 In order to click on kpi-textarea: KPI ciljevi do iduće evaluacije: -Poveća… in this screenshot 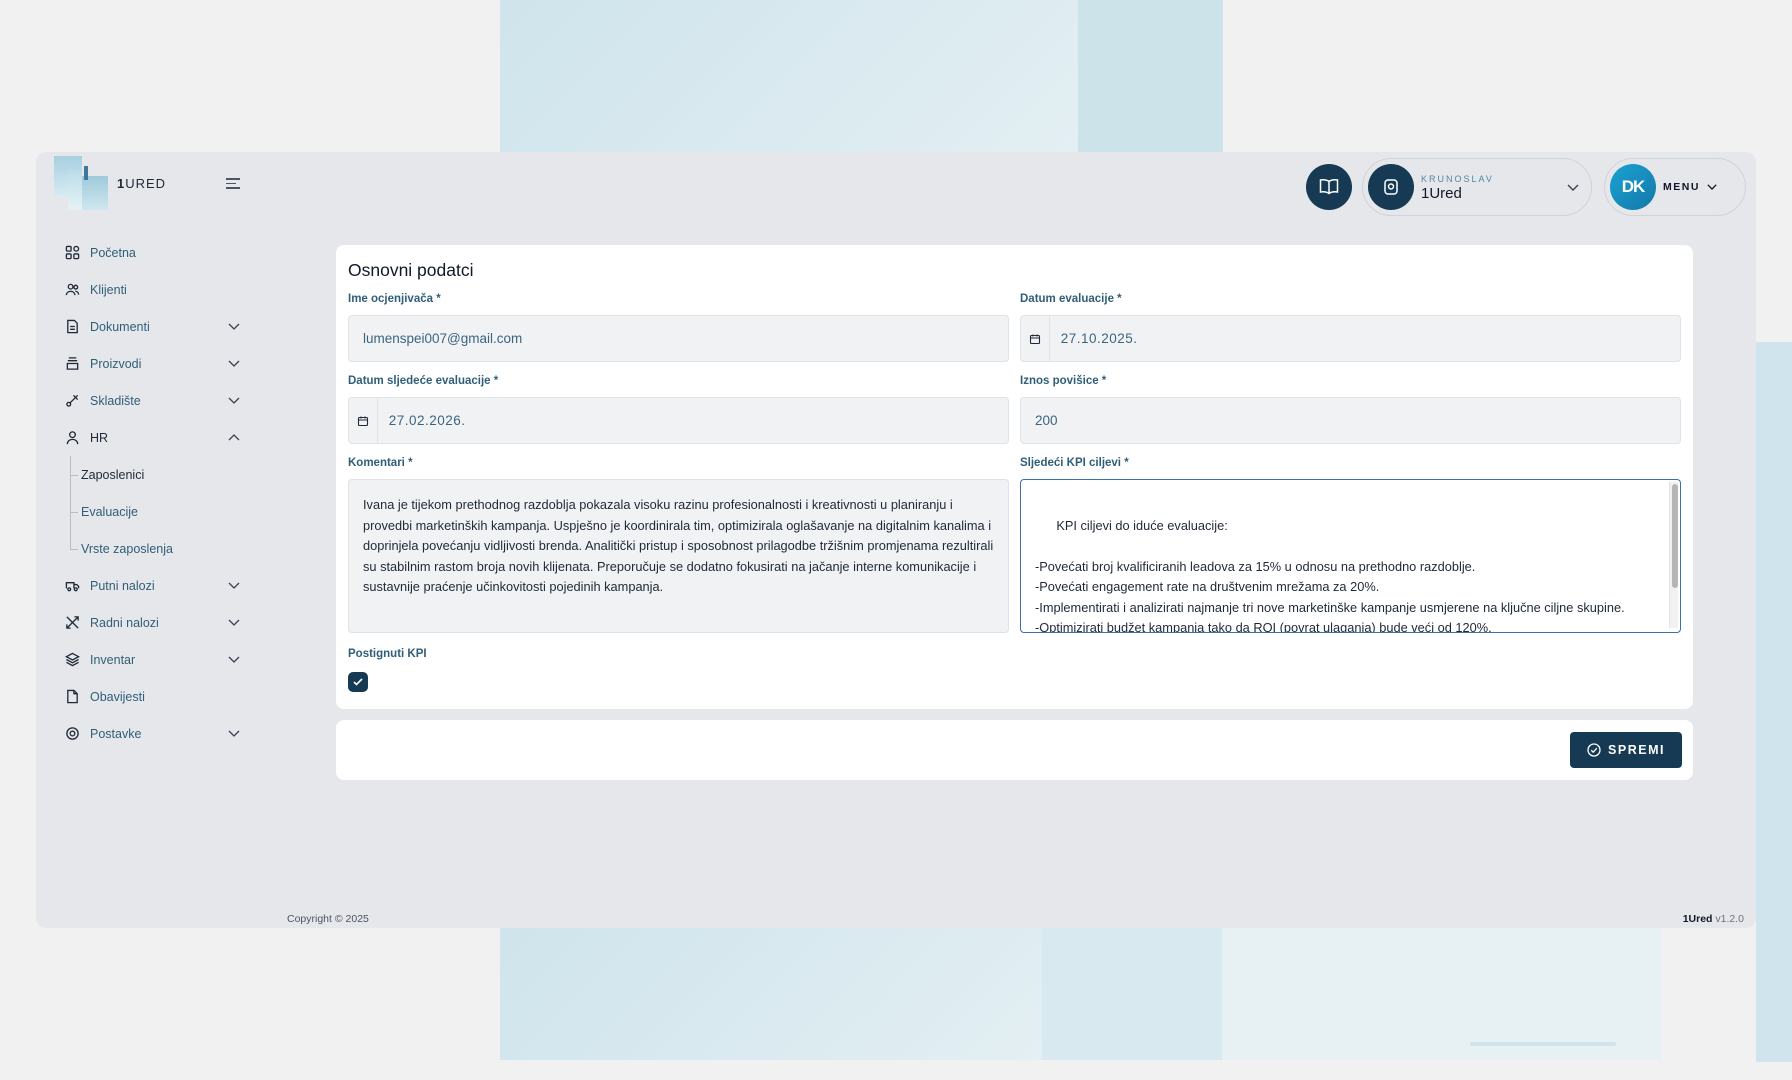, I will do `click(1350, 556)`.